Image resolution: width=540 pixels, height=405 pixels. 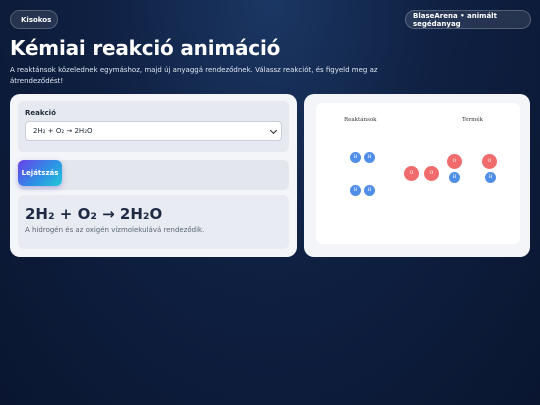 I want to click on brand-name: Kisokos, so click(x=36, y=19).